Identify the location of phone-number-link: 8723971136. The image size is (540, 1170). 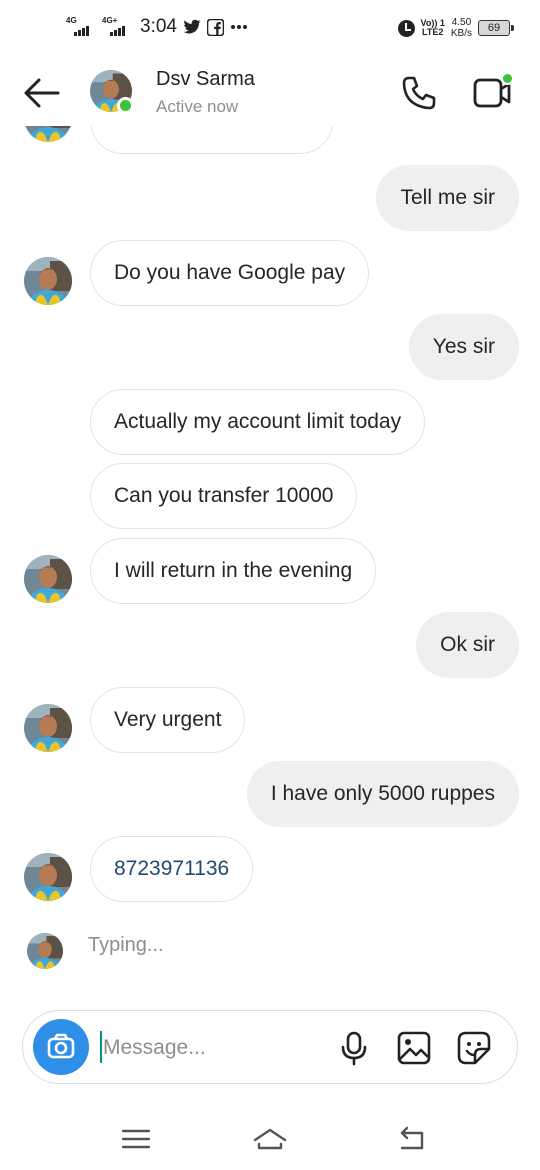
(171, 868).